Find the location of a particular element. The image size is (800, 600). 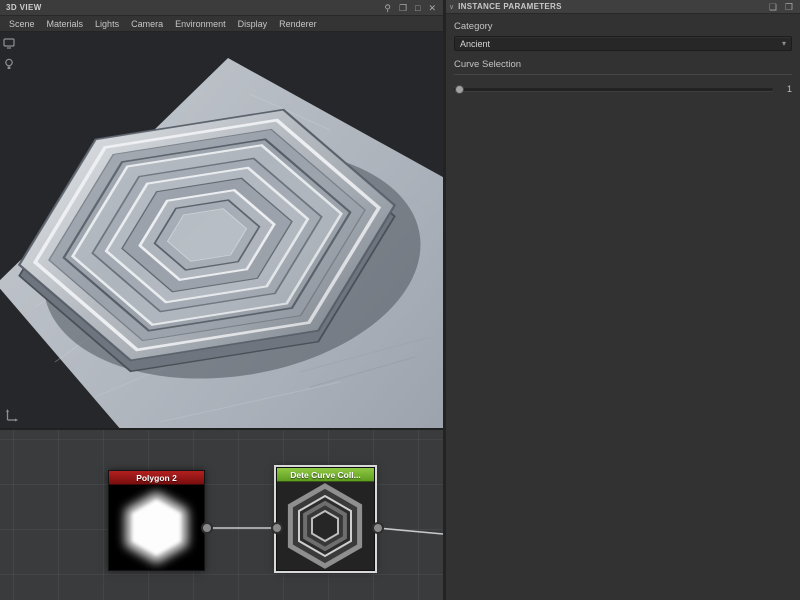

view3d-titlebar-icons: ⚲ ❐ □ ✕ is located at coordinates (413, 8).